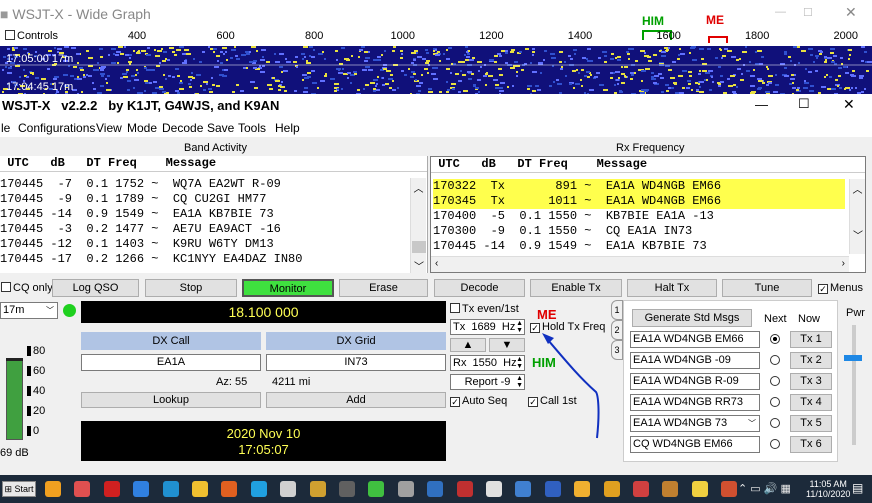  Describe the element at coordinates (857, 234) in the screenshot. I see `rx-scroll-down-icon: ﹀` at that location.